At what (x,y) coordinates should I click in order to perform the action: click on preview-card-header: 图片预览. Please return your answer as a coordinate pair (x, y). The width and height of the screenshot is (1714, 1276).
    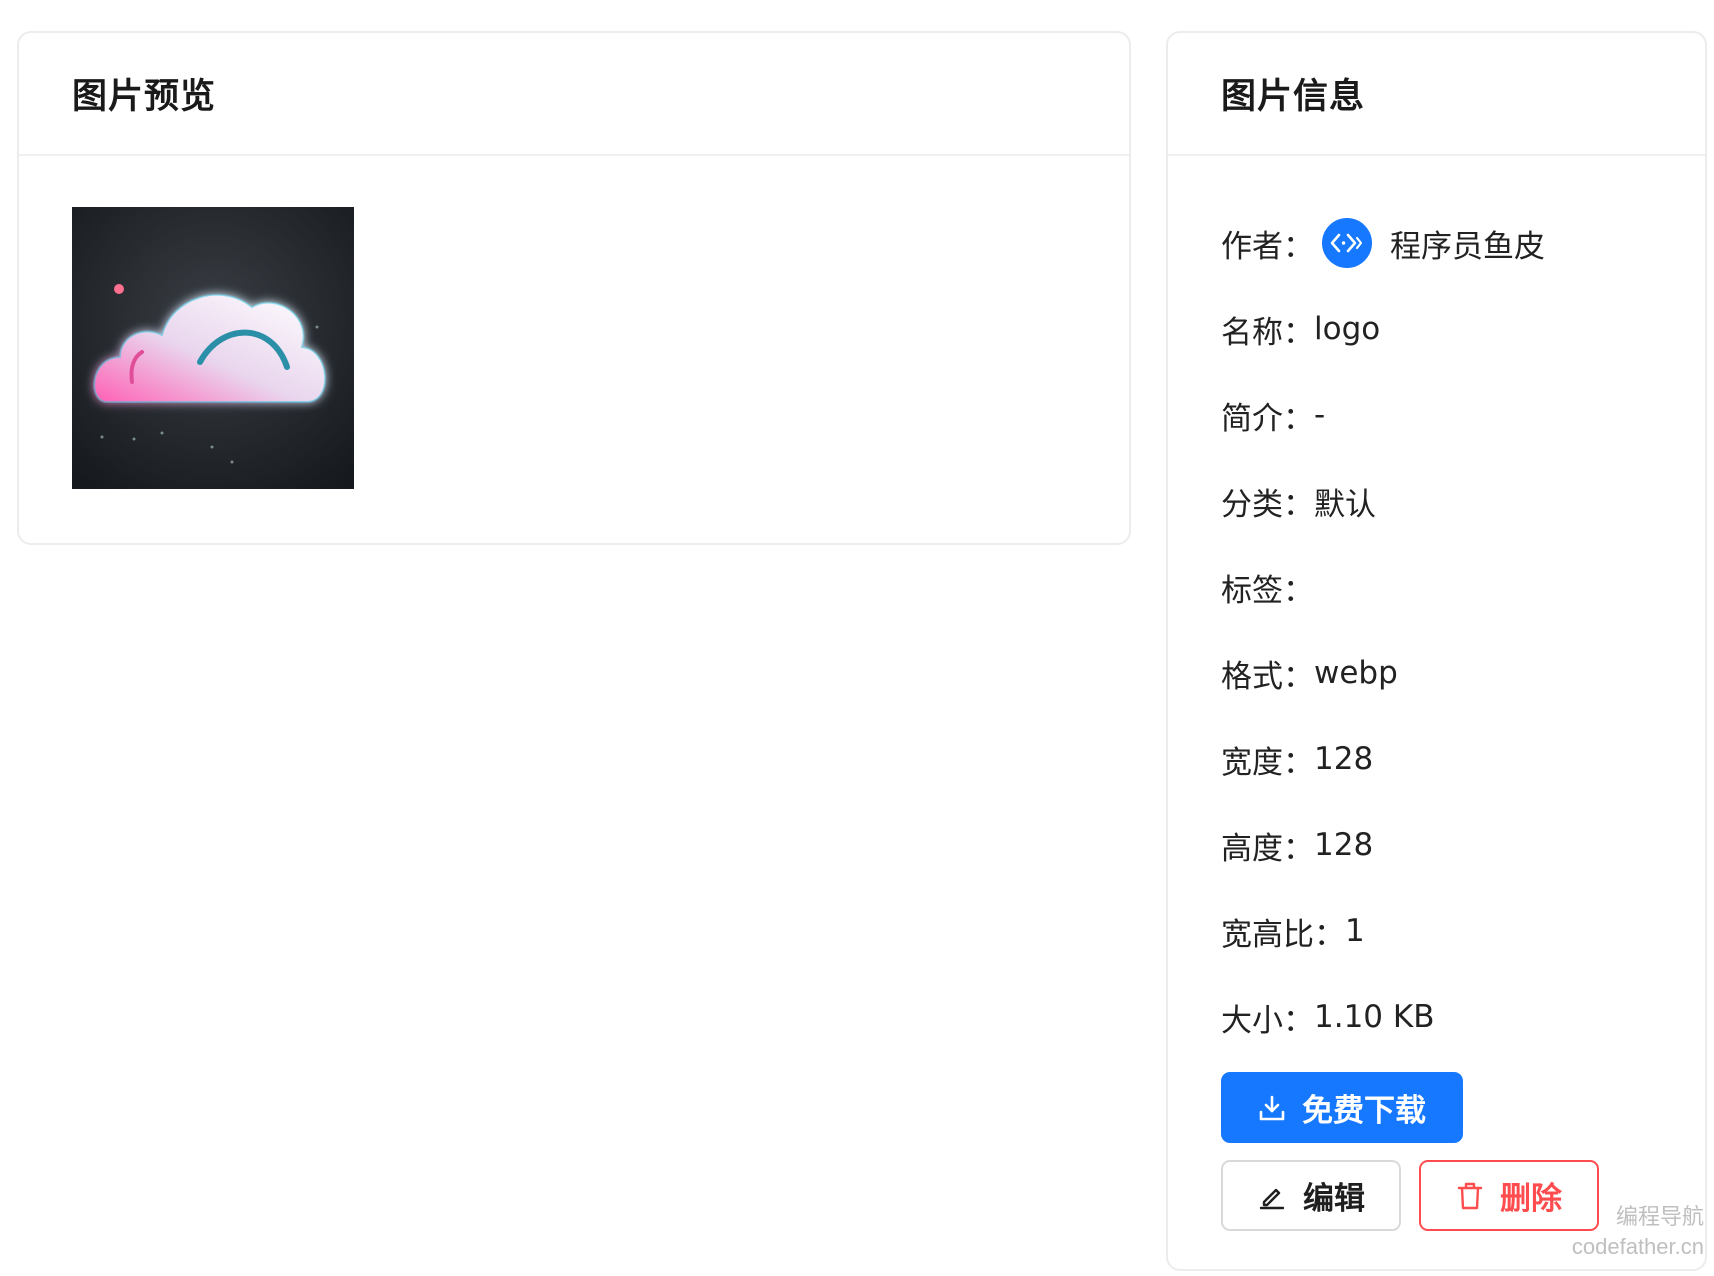
    Looking at the image, I should click on (574, 94).